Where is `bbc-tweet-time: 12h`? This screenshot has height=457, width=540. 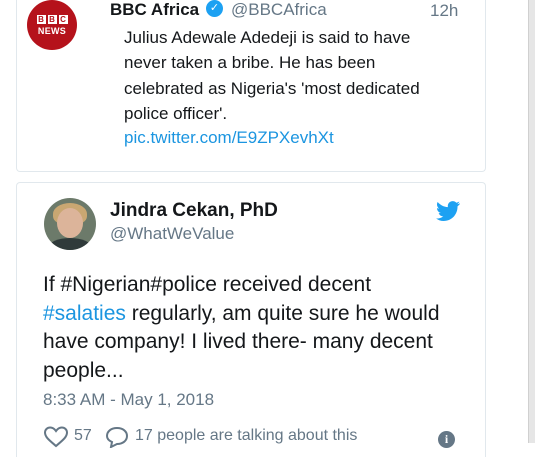
bbc-tweet-time: 12h is located at coordinates (444, 11).